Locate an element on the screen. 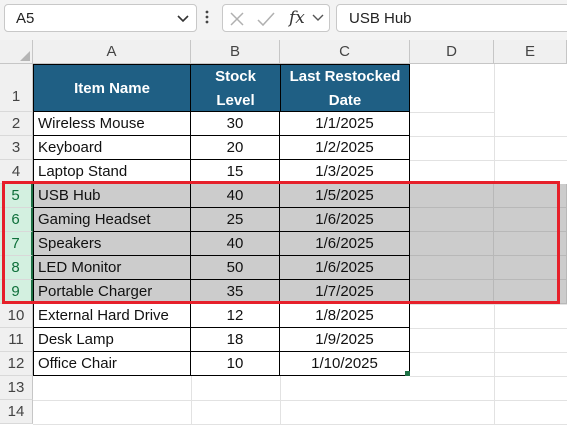  cell-date: 1/1/2025 is located at coordinates (345, 124).